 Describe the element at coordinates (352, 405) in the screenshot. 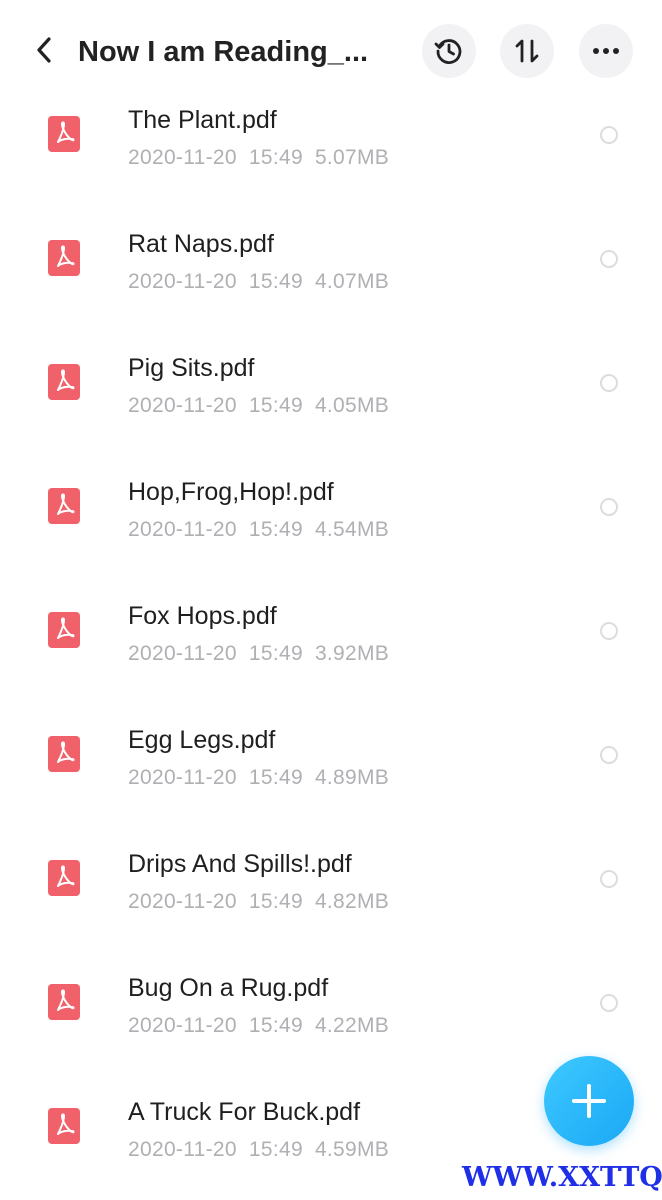

I see `file-size: 4.05MB` at that location.